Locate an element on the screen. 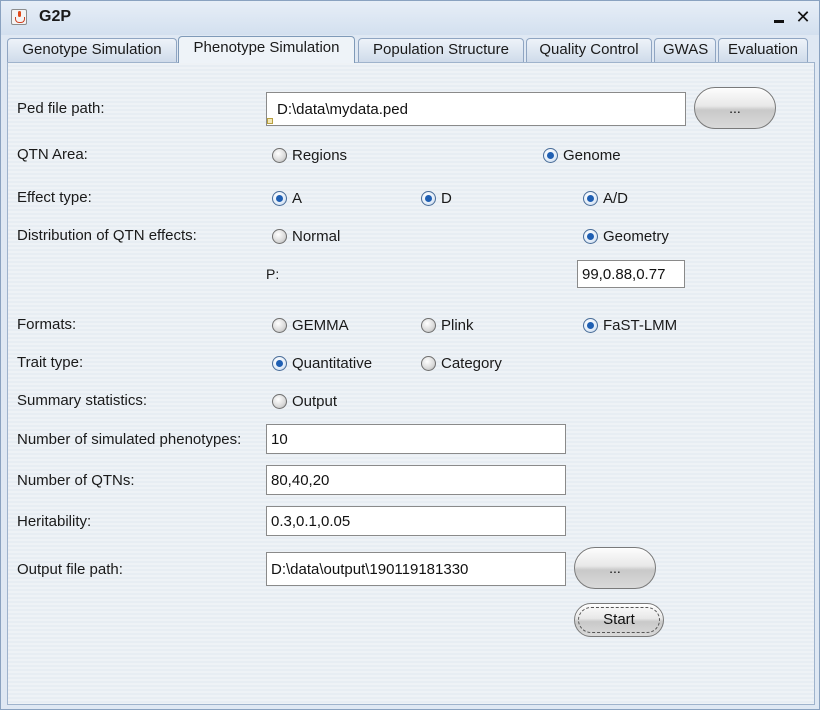 The height and width of the screenshot is (710, 820). radio-label: Genome is located at coordinates (592, 155).